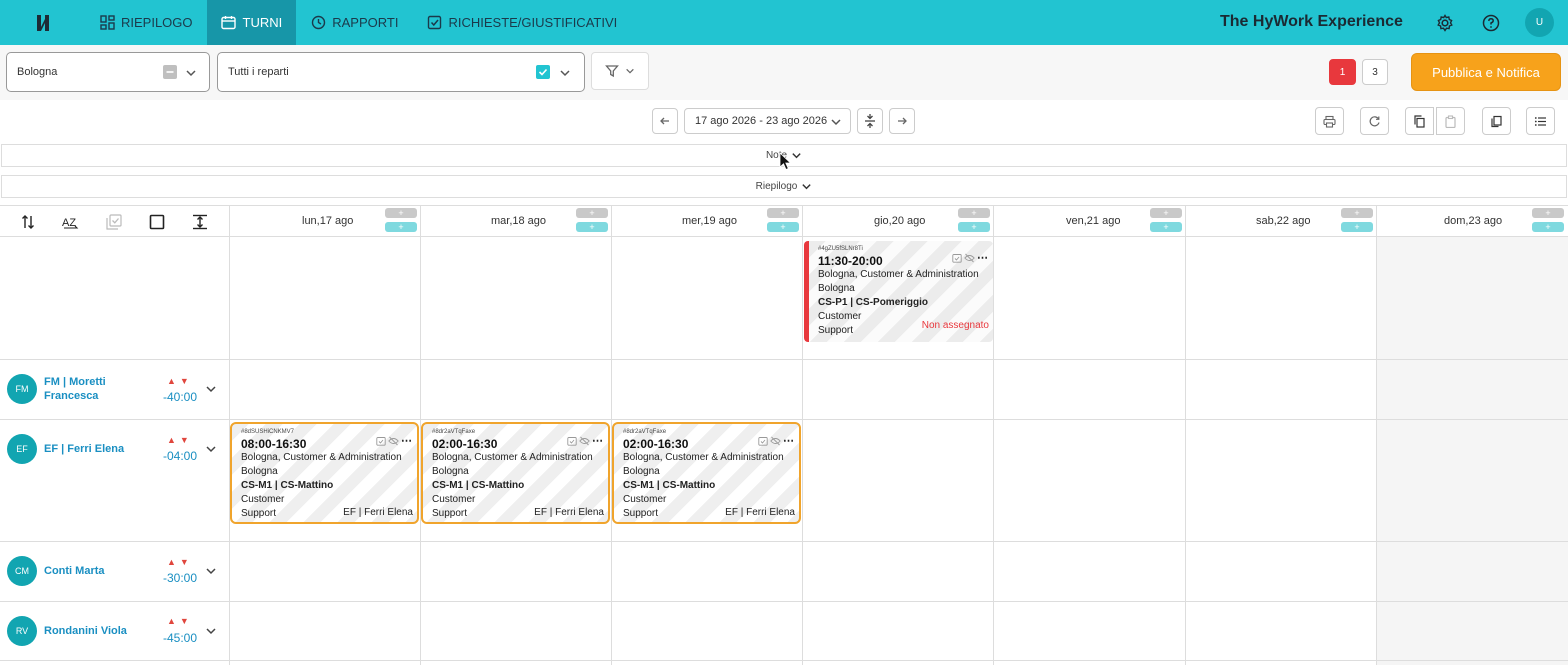 This screenshot has height=665, width=1568. What do you see at coordinates (22, 631) in the screenshot?
I see `avatar: RV` at bounding box center [22, 631].